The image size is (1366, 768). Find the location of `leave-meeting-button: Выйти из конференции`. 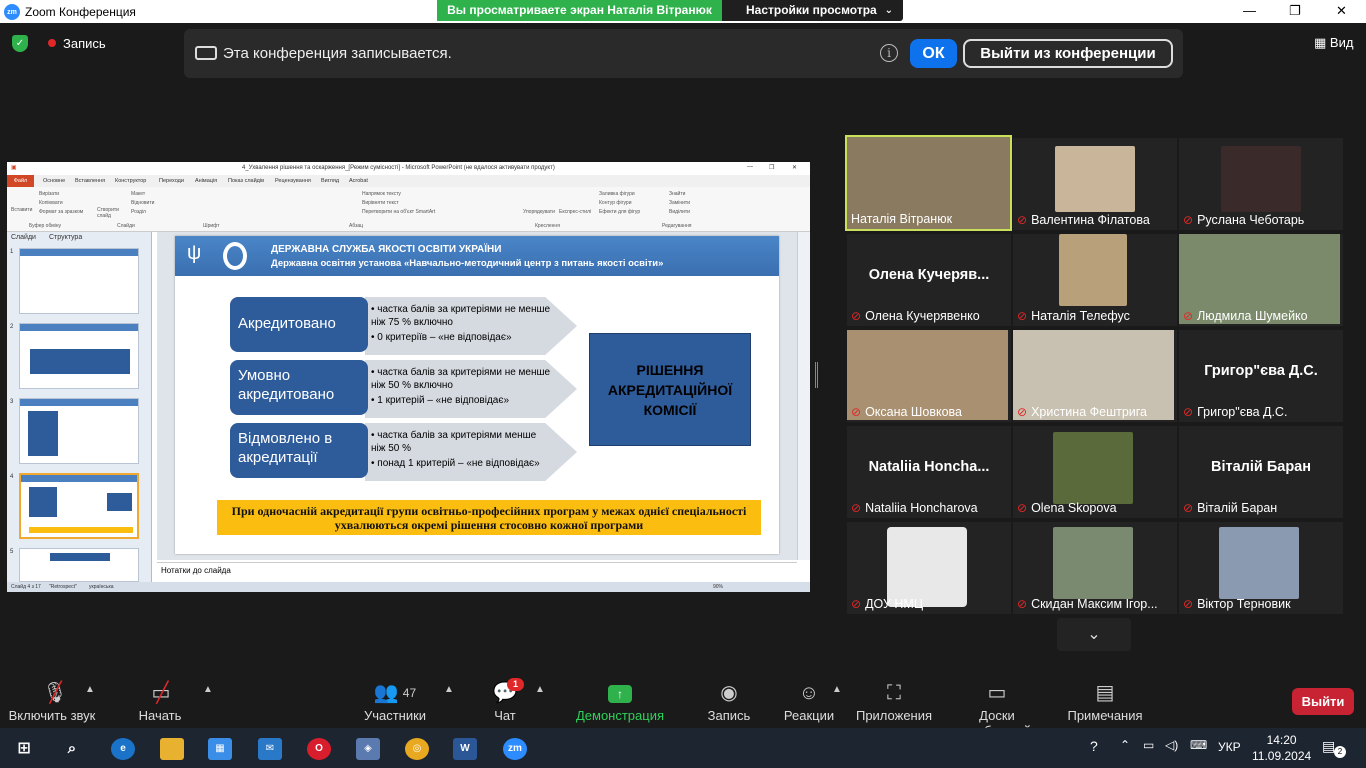

leave-meeting-button: Выйти из конференции is located at coordinates (1068, 53).